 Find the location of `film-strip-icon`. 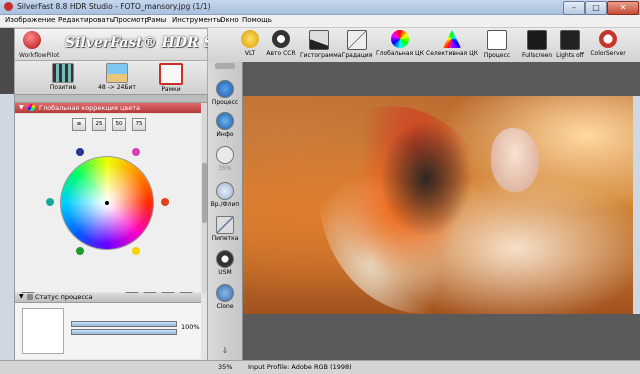

film-strip-icon is located at coordinates (63, 73).